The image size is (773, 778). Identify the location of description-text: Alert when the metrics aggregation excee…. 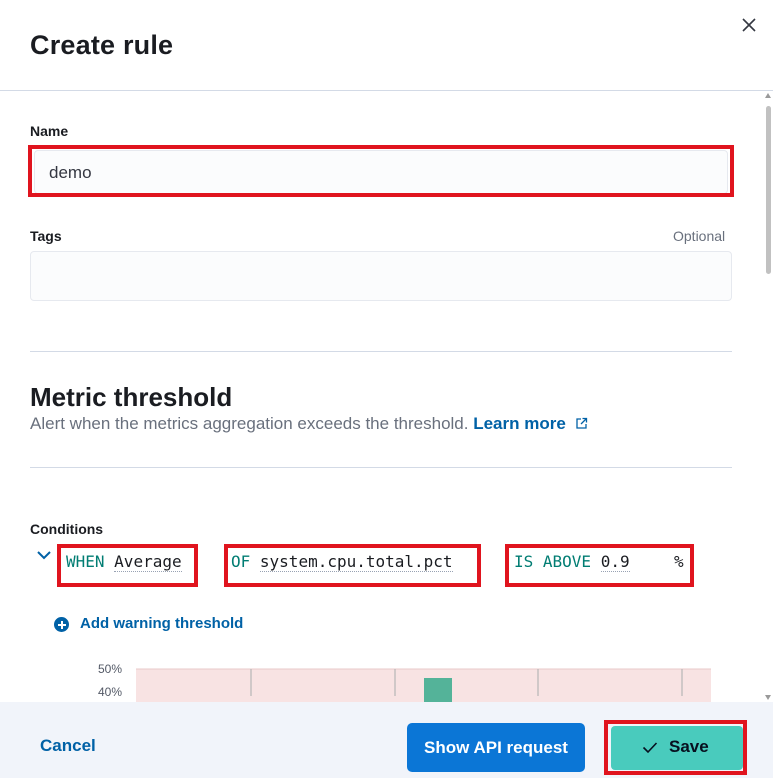
(249, 423).